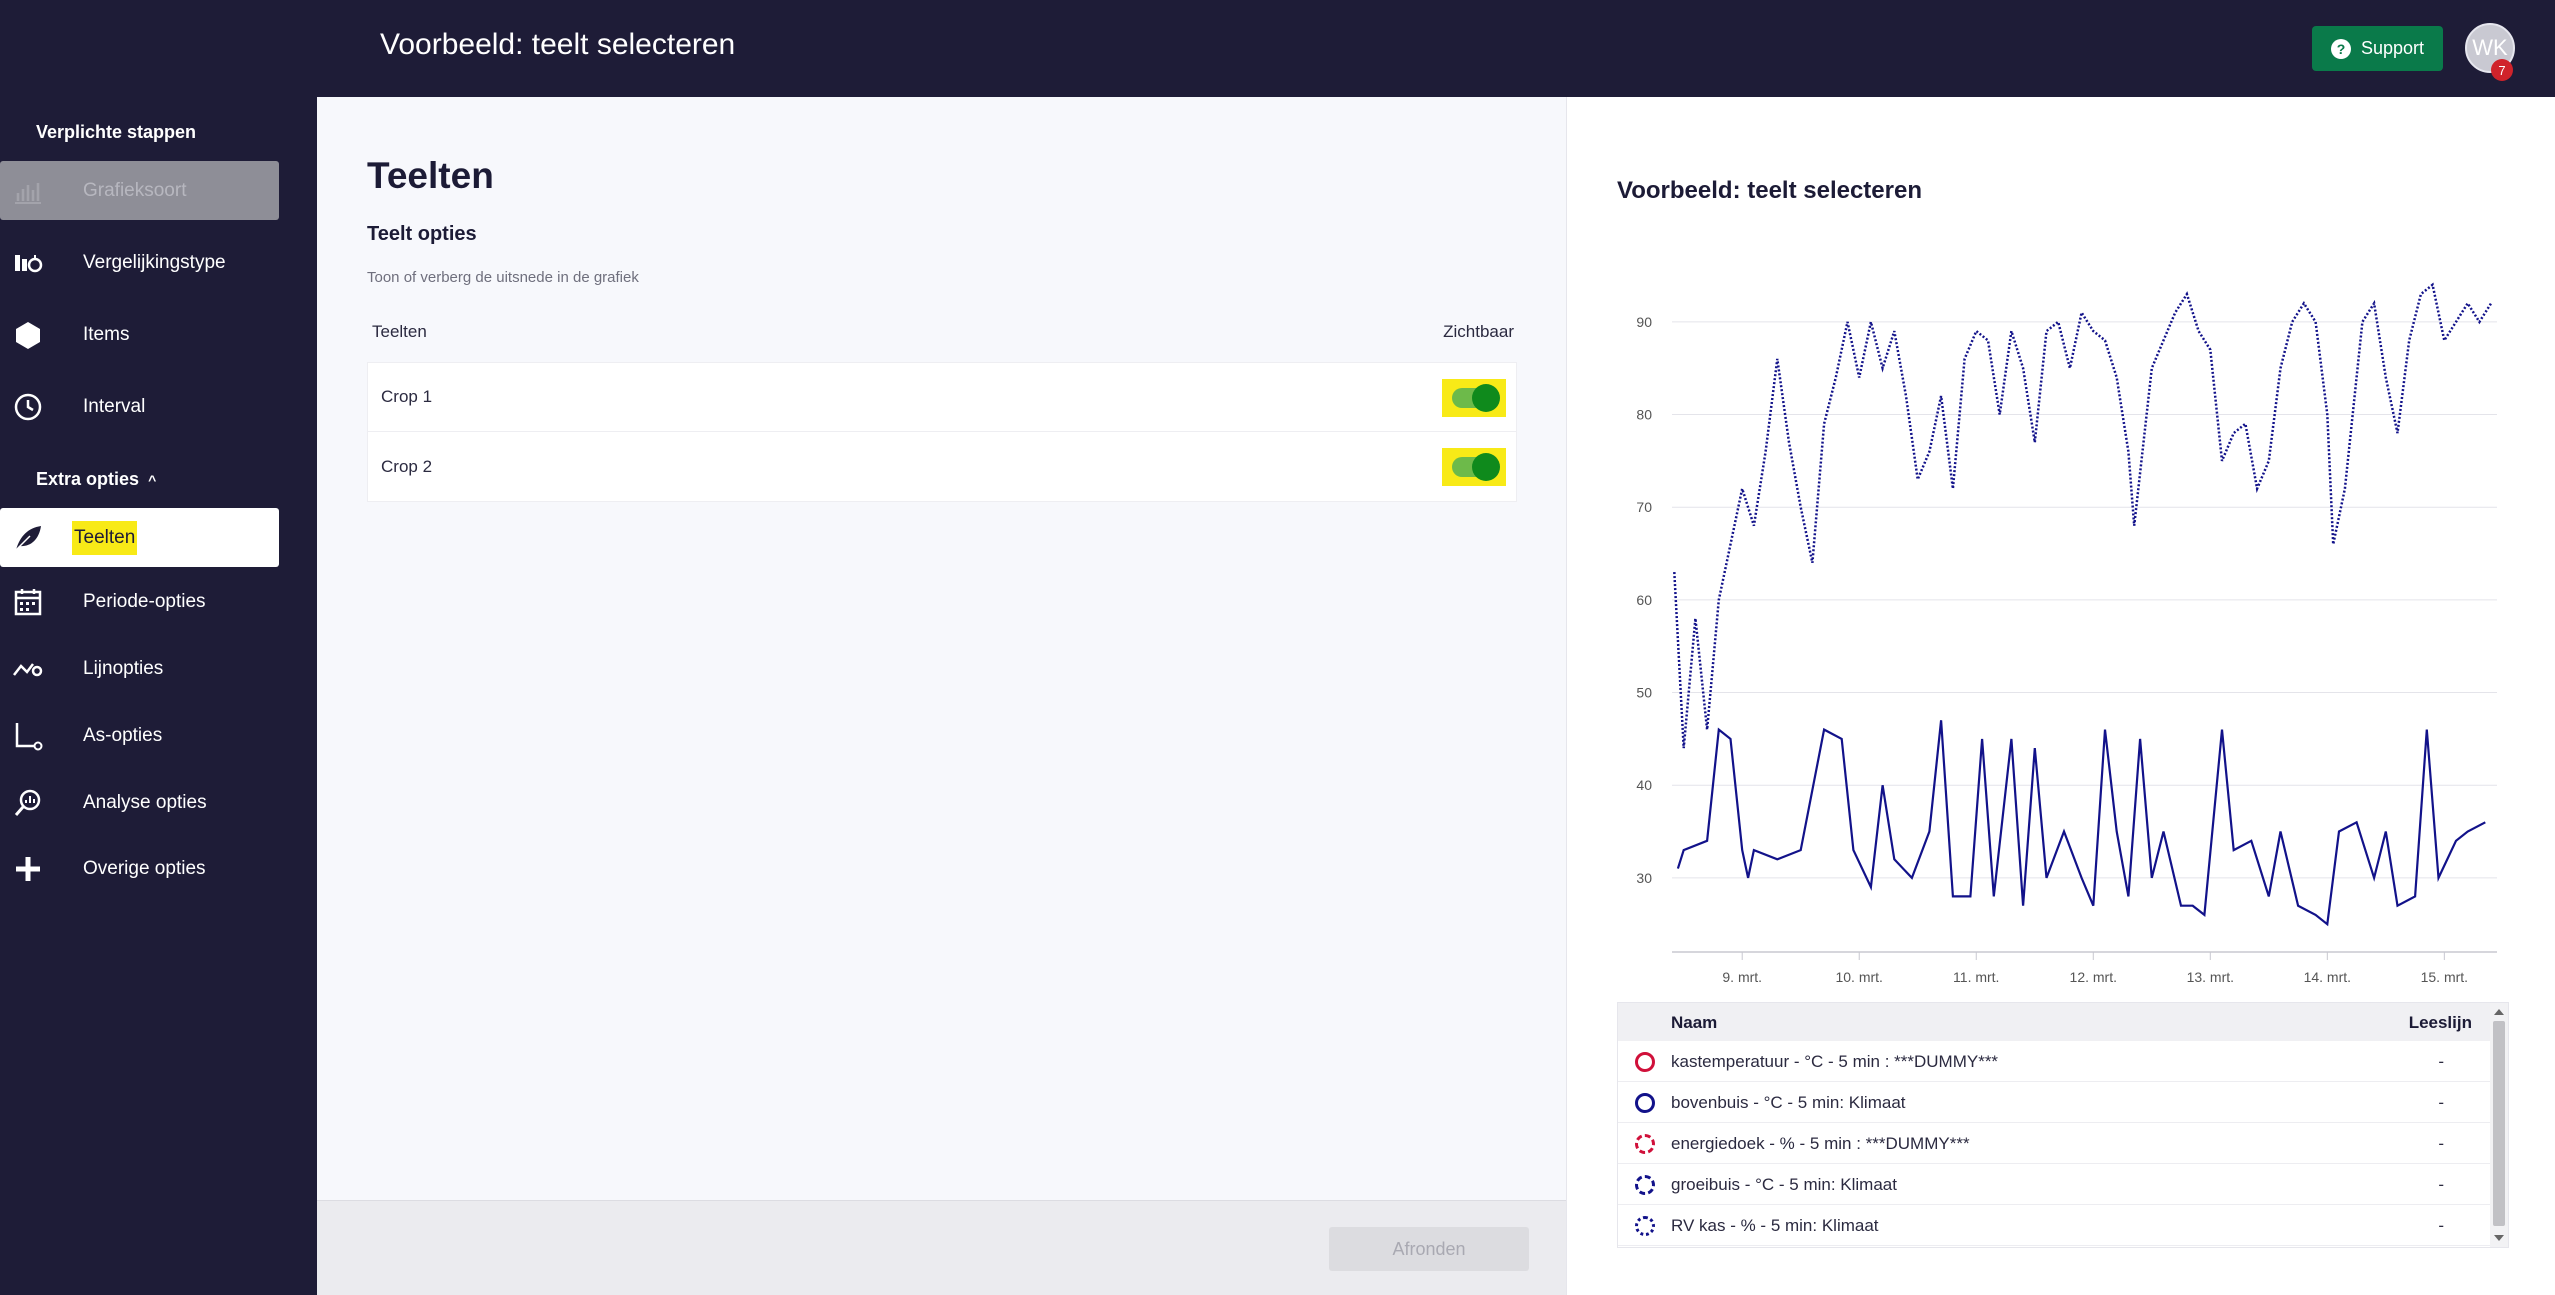  What do you see at coordinates (28, 670) in the screenshot?
I see `line-settings-icon` at bounding box center [28, 670].